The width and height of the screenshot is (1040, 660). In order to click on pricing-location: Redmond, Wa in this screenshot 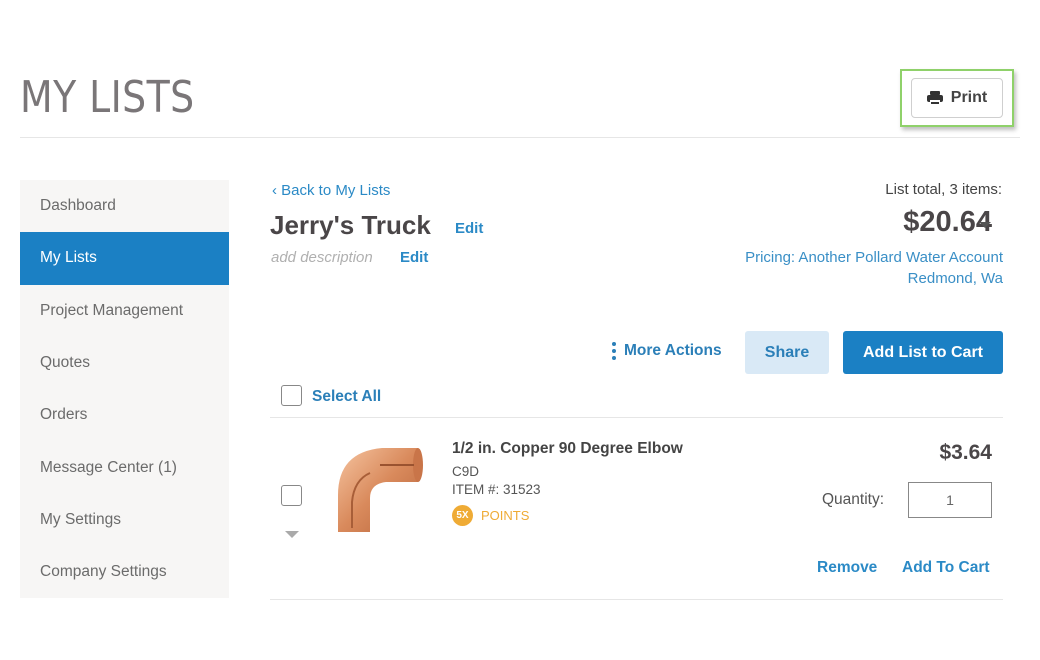, I will do `click(955, 278)`.